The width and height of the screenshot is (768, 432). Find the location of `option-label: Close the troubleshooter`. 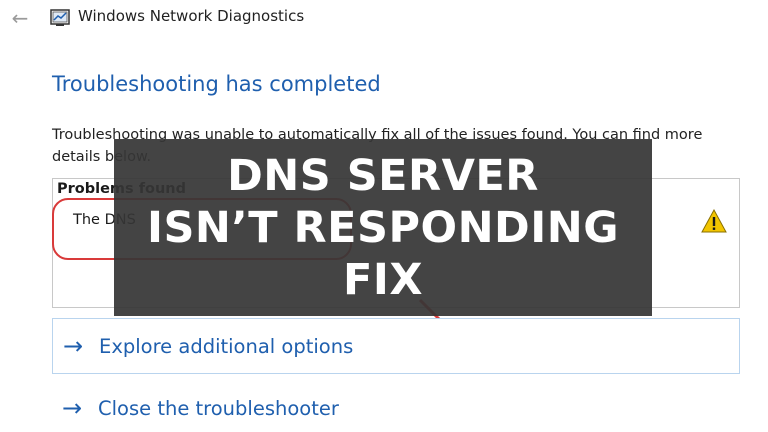

option-label: Close the troubleshooter is located at coordinates (218, 408).